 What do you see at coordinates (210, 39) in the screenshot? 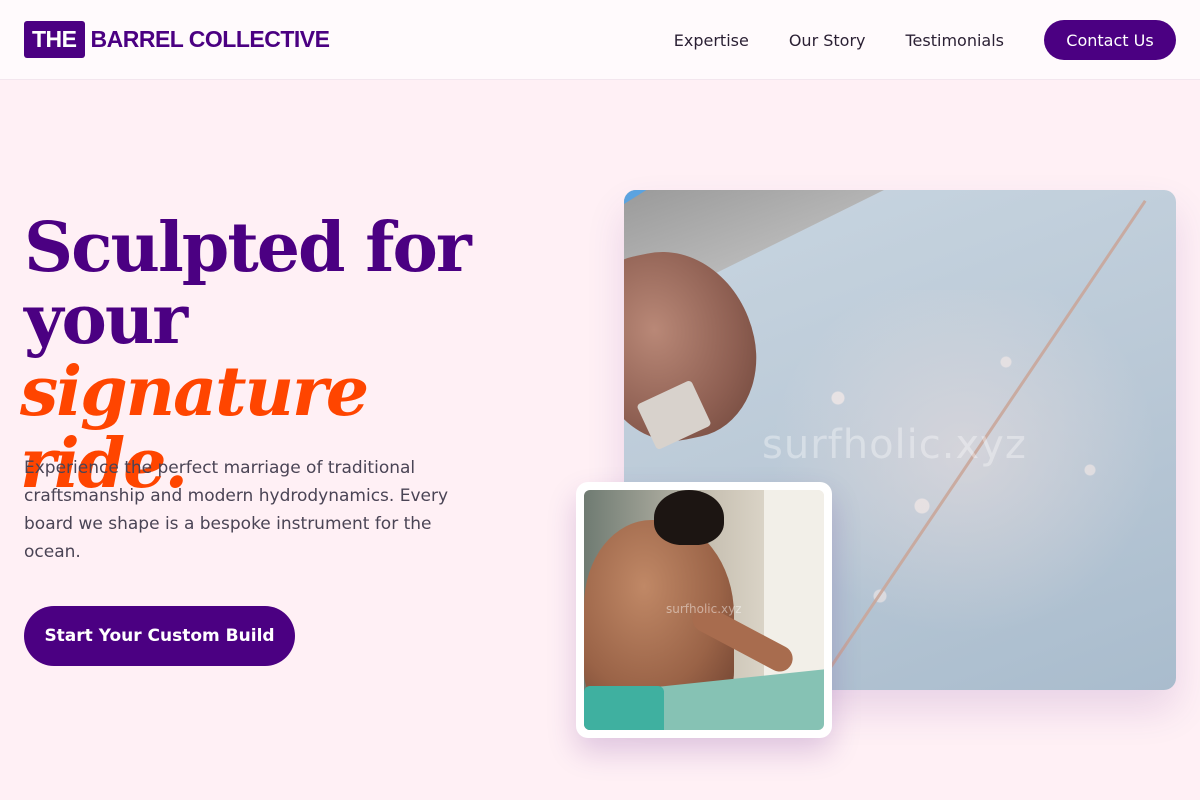
I see `logo-wordmark: BARREL COLLECTIVE` at bounding box center [210, 39].